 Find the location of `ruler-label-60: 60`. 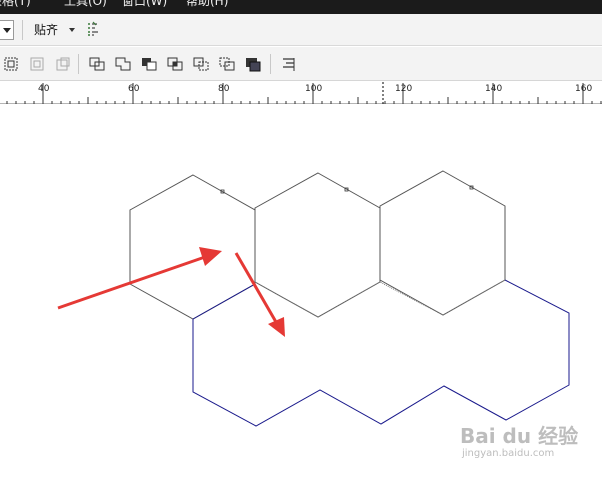

ruler-label-60: 60 is located at coordinates (134, 89).